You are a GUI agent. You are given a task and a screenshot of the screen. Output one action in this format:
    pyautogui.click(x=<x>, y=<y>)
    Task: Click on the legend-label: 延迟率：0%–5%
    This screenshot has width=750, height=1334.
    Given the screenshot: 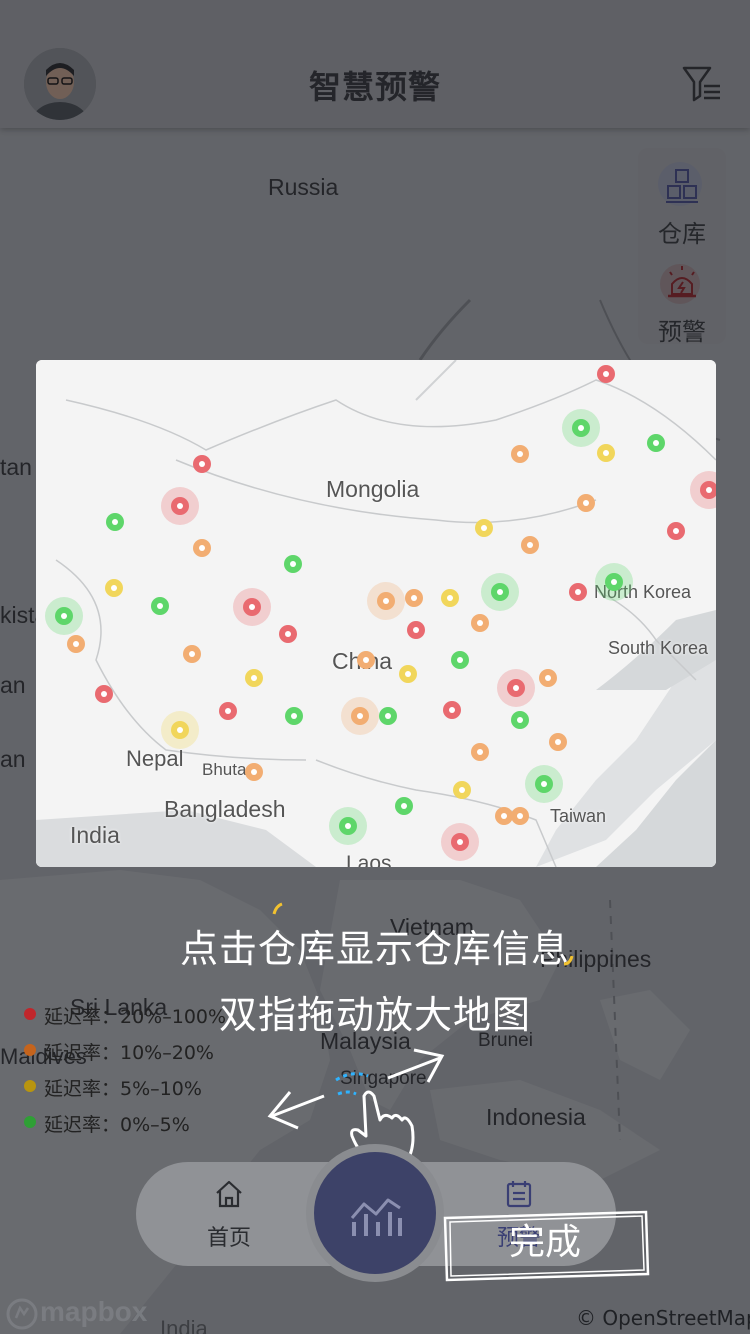 What is the action you would take?
    pyautogui.click(x=117, y=1125)
    